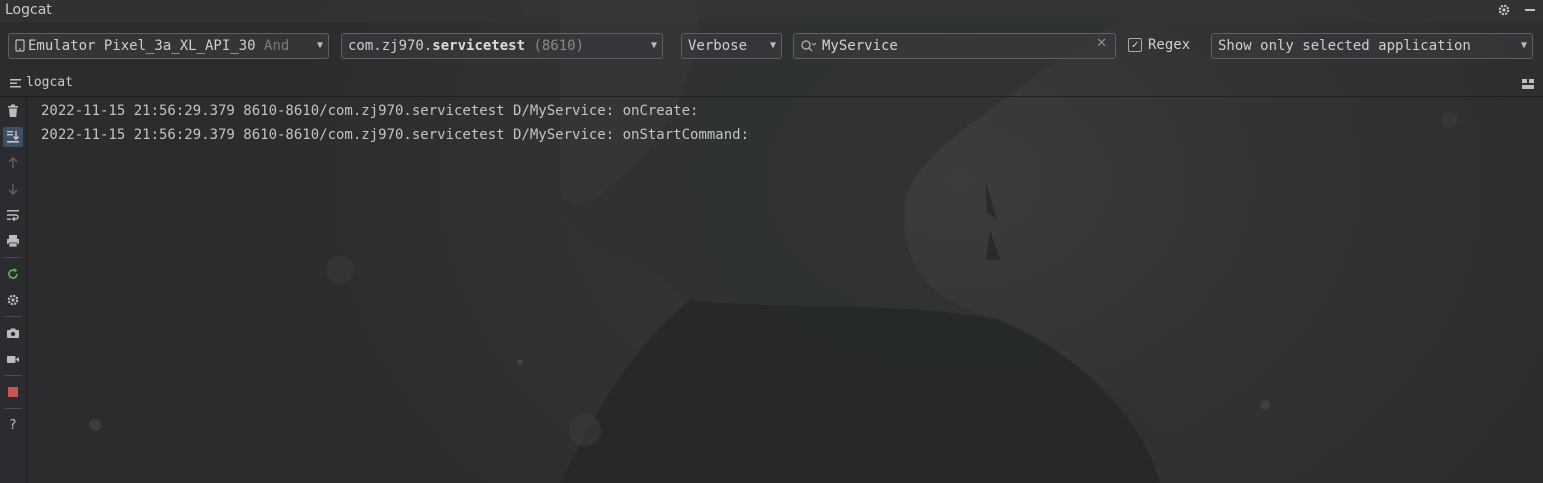 The height and width of the screenshot is (483, 1543). What do you see at coordinates (13, 163) in the screenshot?
I see `arrow-up-icon` at bounding box center [13, 163].